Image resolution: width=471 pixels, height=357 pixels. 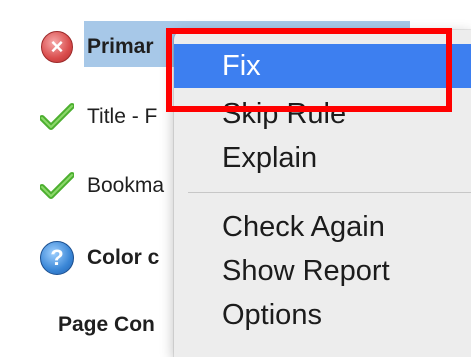 I want to click on menu-item-show-report: Show Report, so click(x=322, y=271).